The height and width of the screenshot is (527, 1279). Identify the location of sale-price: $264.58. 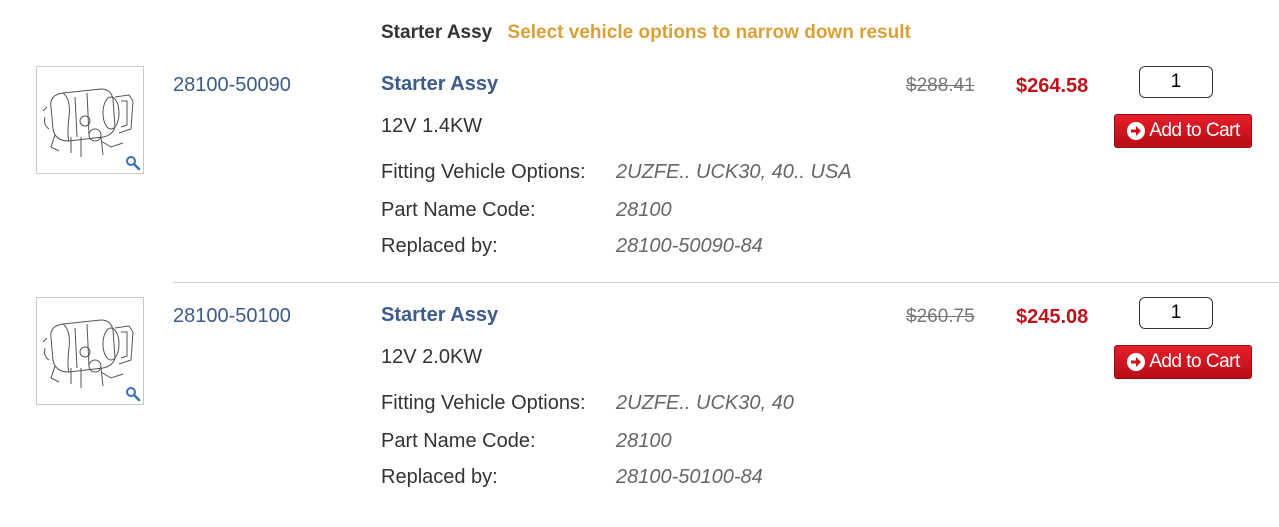
(1052, 86).